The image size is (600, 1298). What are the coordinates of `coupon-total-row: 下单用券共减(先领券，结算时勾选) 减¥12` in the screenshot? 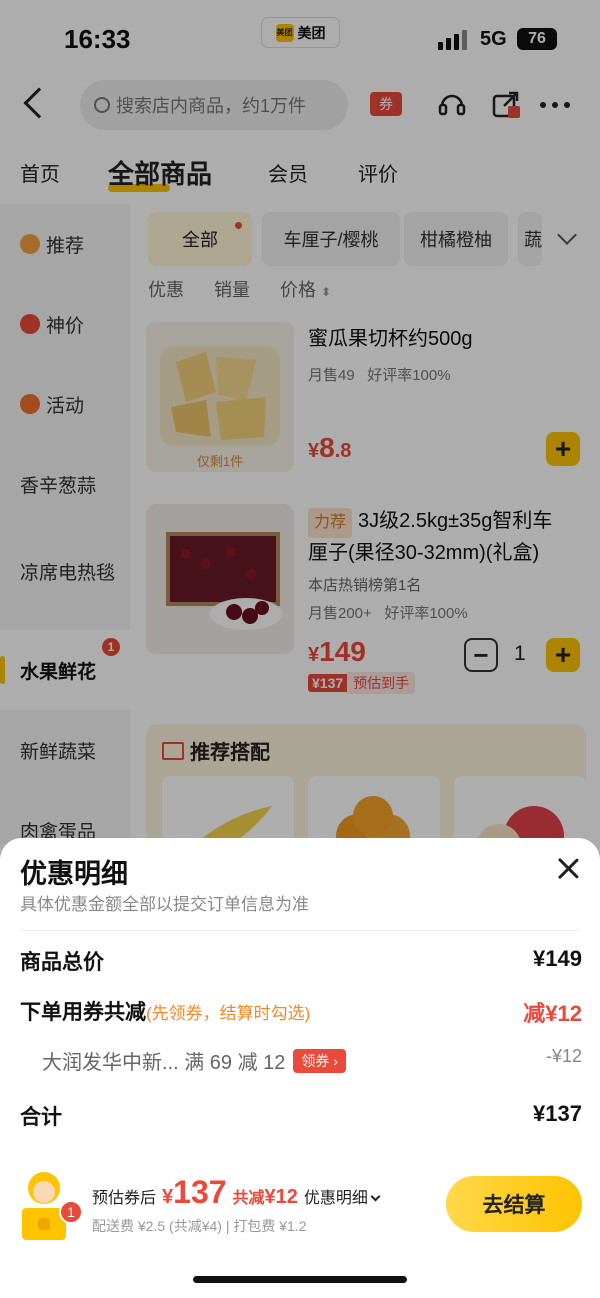 It's located at (301, 1013).